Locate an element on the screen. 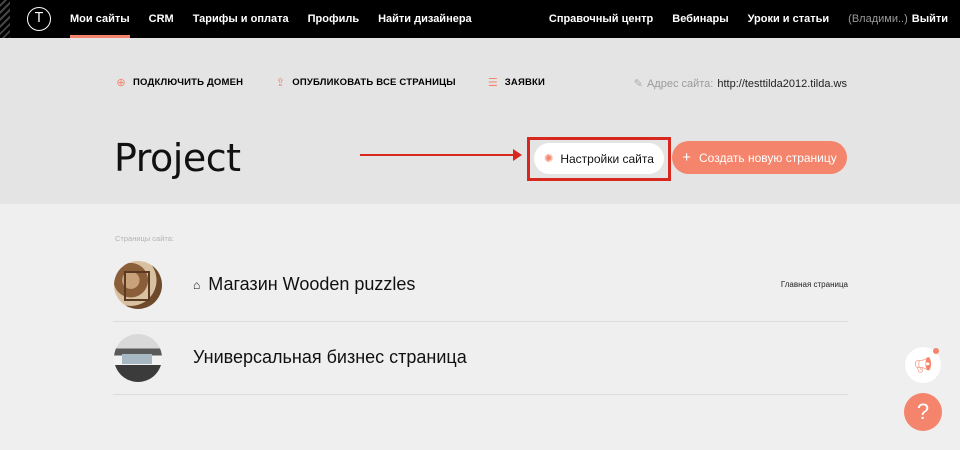  connect-domain-label: ПОДКЛЮЧИТЬ ДОМЕН is located at coordinates (188, 82).